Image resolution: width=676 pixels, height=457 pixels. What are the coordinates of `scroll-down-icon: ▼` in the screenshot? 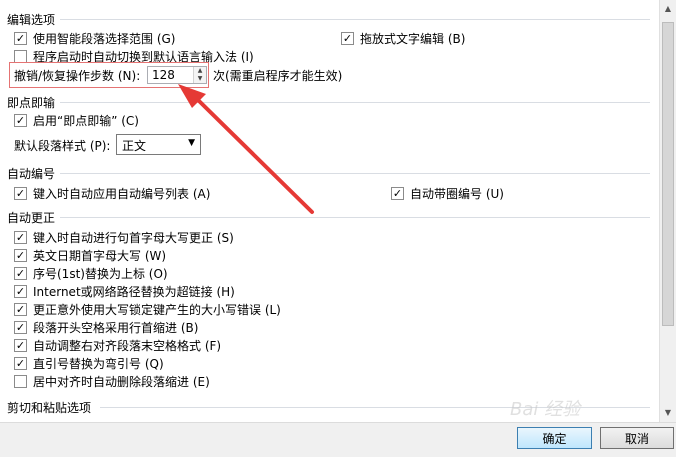 It's located at (668, 412).